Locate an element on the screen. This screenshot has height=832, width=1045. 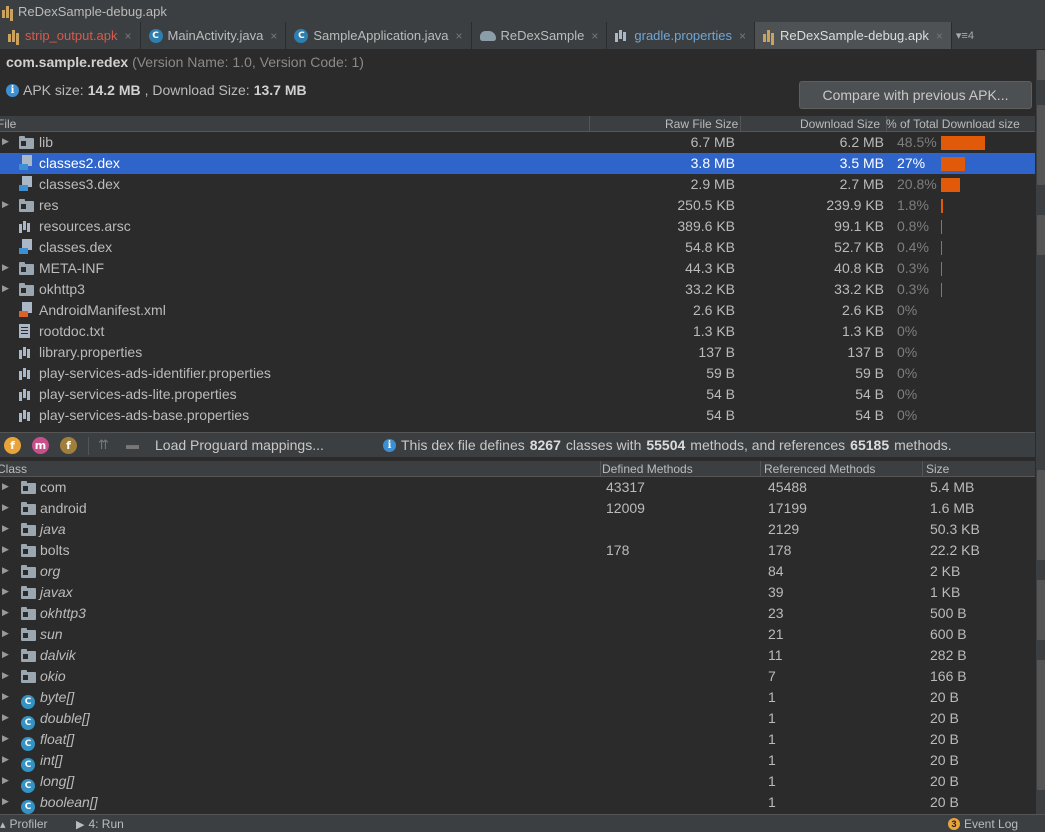
column-header-referenced-methods: Referenced Methods is located at coordinates (819, 469).